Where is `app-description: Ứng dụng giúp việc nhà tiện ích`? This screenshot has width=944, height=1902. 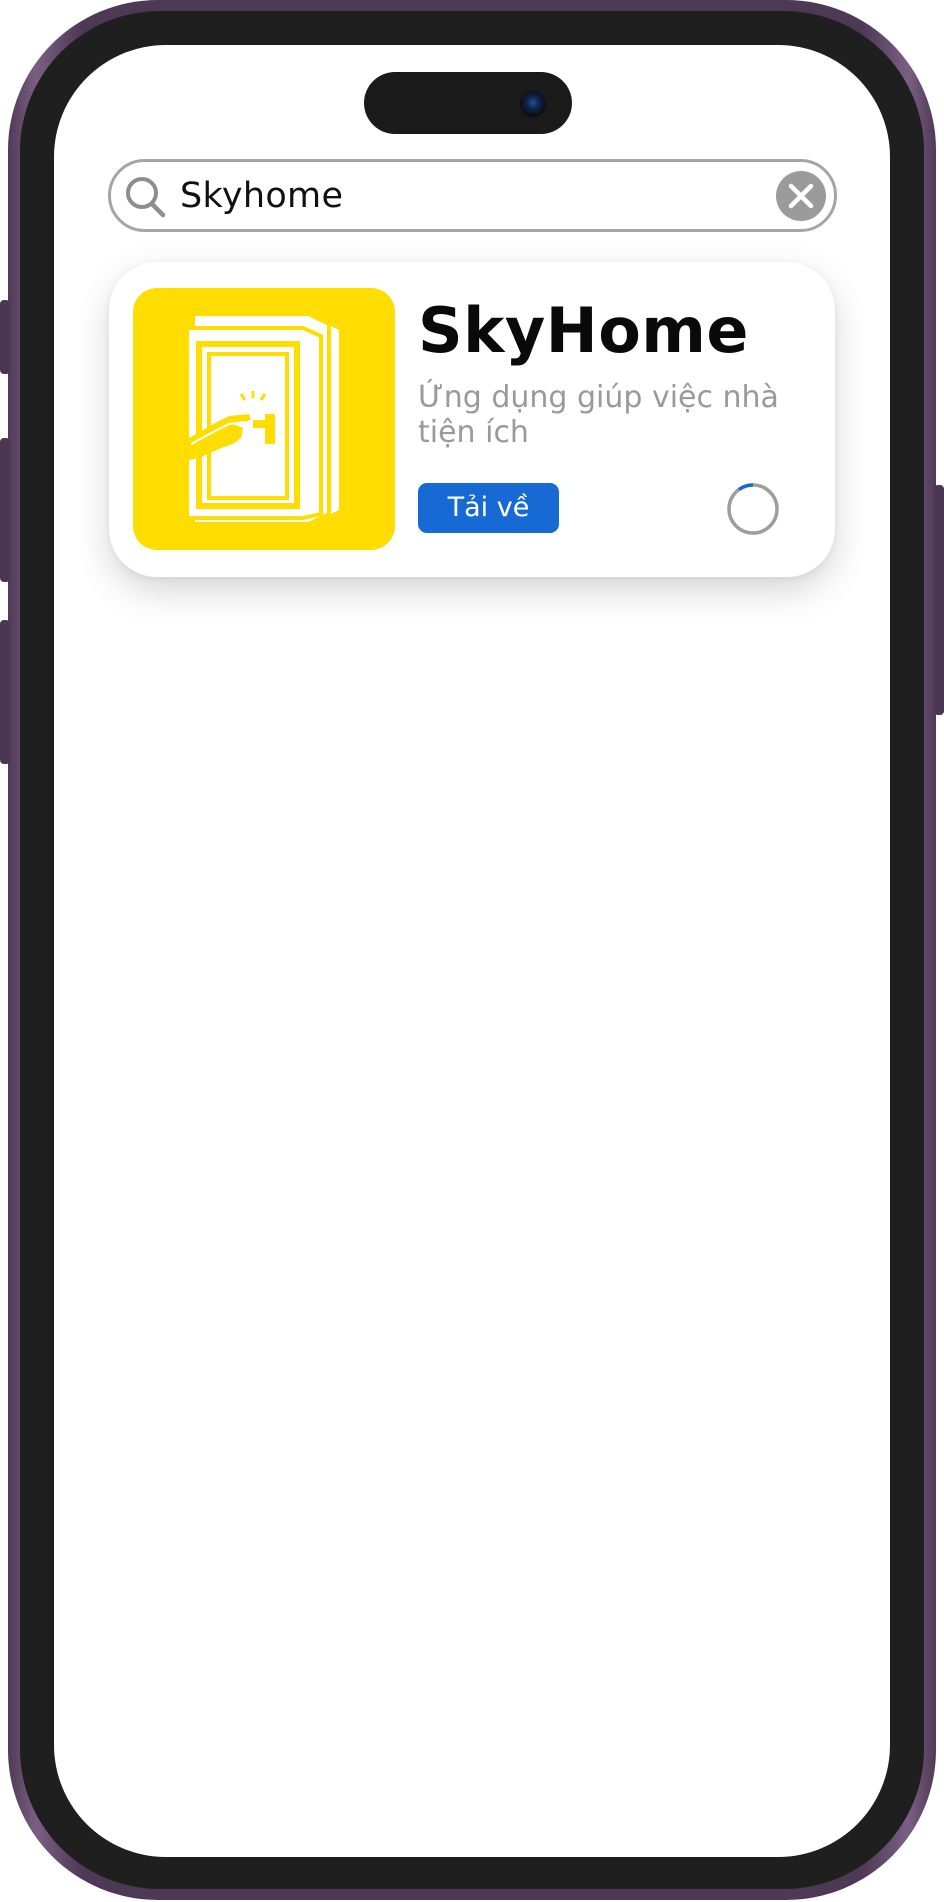
app-description: Ứng dụng giúp việc nhà tiện ích is located at coordinates (598, 415).